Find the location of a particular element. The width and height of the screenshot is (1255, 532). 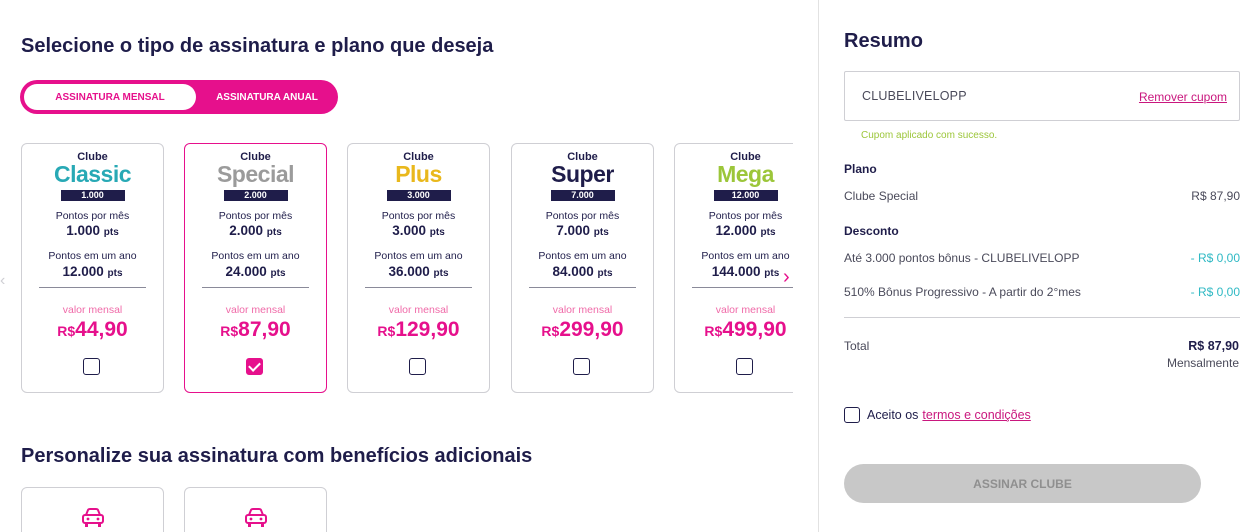

coupon-field: CLUBELIVELOPP Remover cupom is located at coordinates (1042, 96).